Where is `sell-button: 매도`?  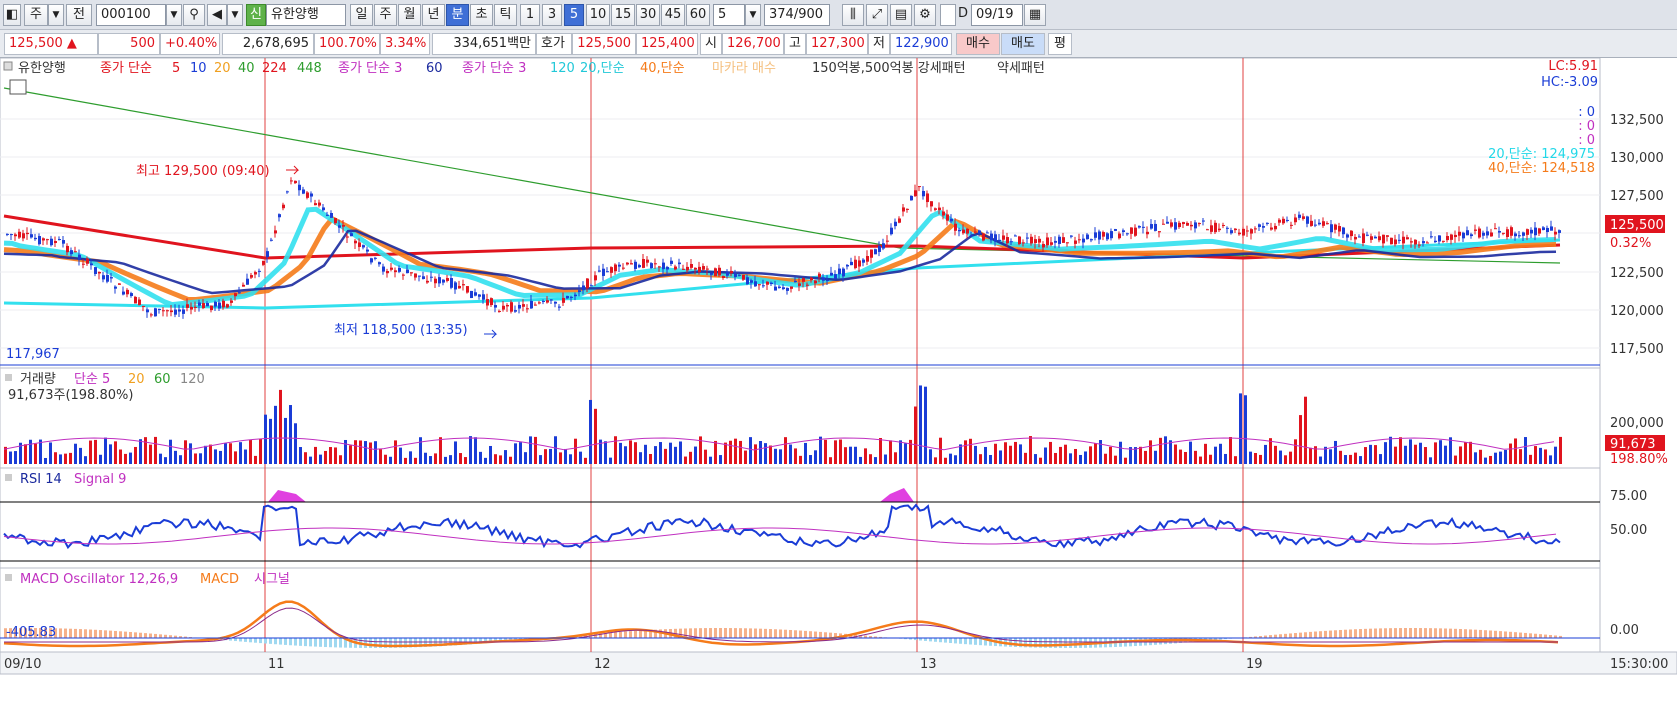
sell-button: 매도 is located at coordinates (1023, 44).